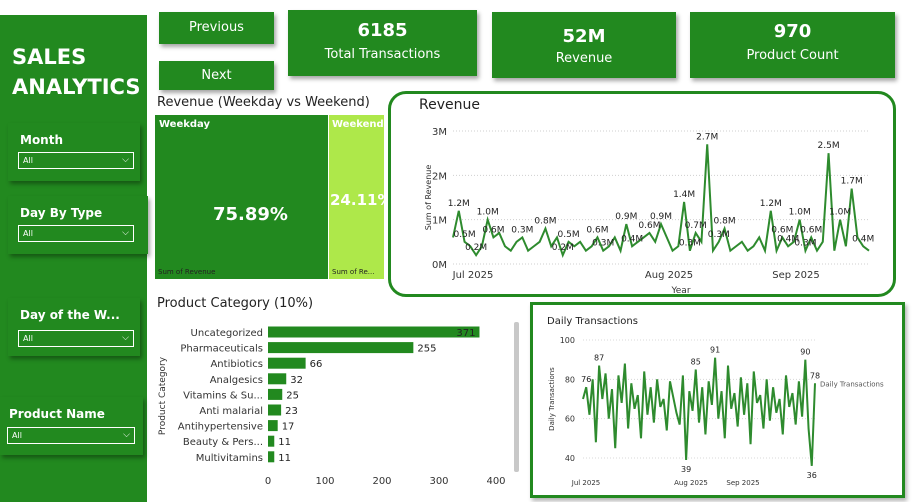 This screenshot has height=502, width=912. Describe the element at coordinates (292, 395) in the screenshot. I see `bar-value-label: 25` at that location.